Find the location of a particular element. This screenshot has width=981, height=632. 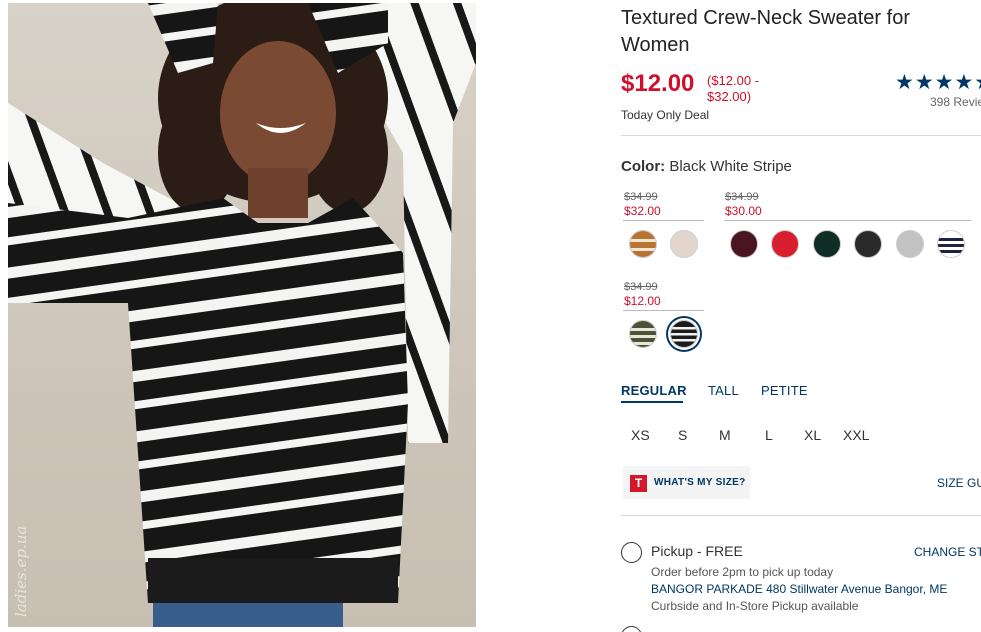

tab-regular: REGULAR is located at coordinates (654, 390).